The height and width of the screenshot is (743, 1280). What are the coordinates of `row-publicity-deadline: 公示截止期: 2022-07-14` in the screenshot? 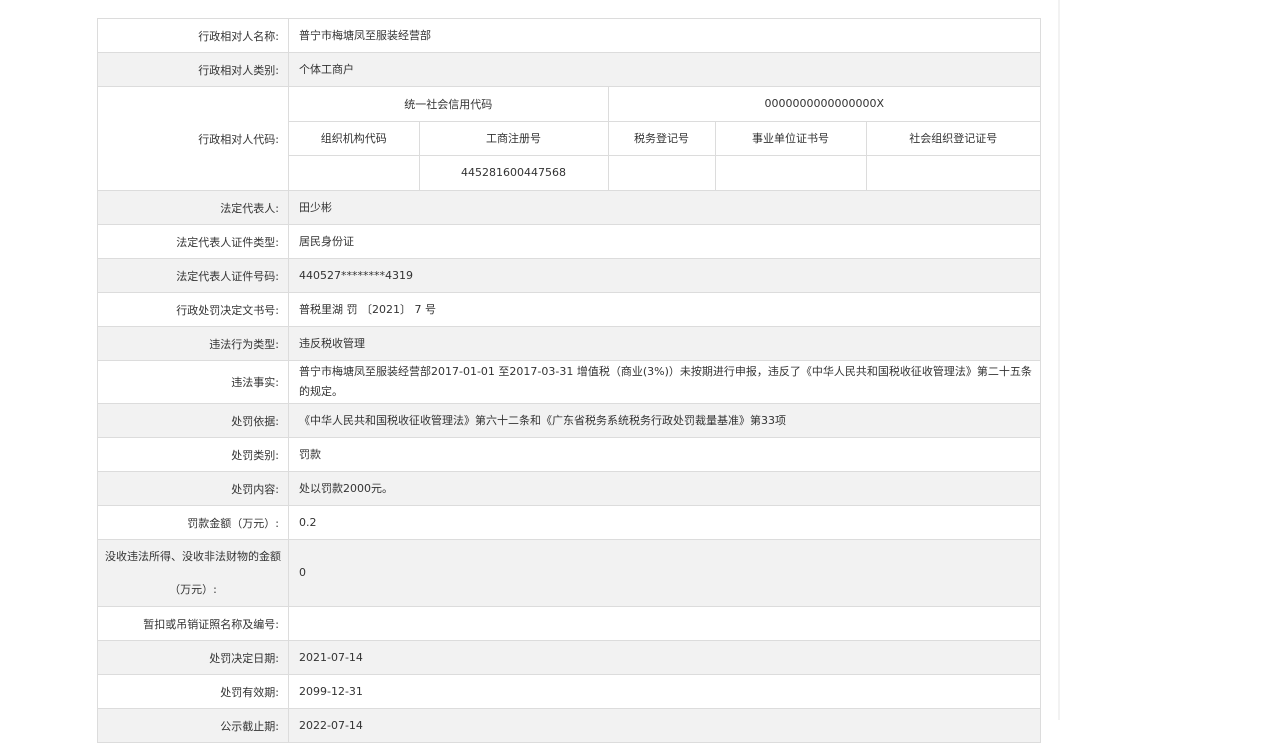 It's located at (569, 725).